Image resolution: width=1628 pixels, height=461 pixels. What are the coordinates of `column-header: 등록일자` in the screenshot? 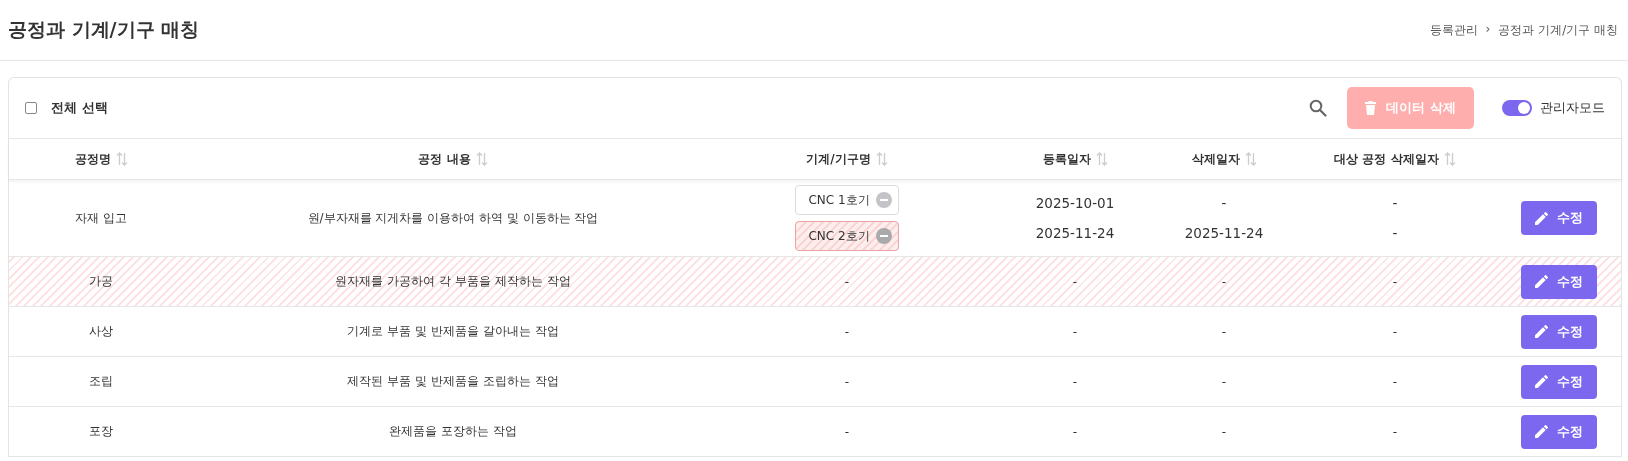 It's located at (1066, 159).